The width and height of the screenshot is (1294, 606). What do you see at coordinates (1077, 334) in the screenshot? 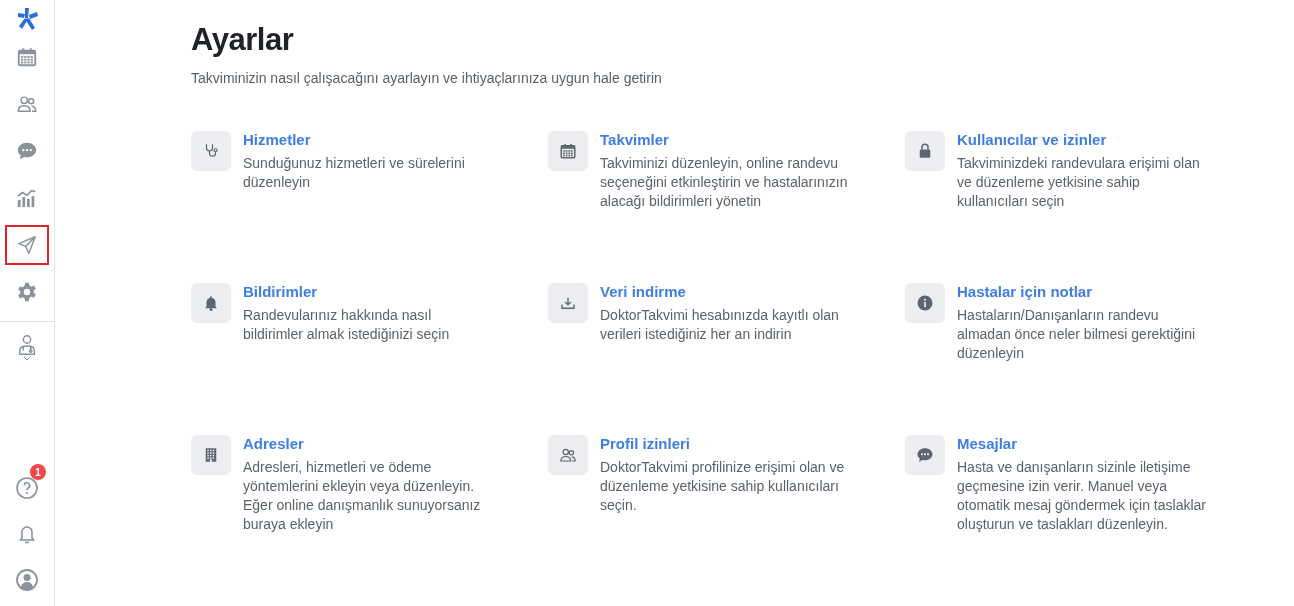
I see `card-description: Hastaların/Danışanların randevu almadan önce neler bilmesi gerektiğini düzenleyin` at bounding box center [1077, 334].